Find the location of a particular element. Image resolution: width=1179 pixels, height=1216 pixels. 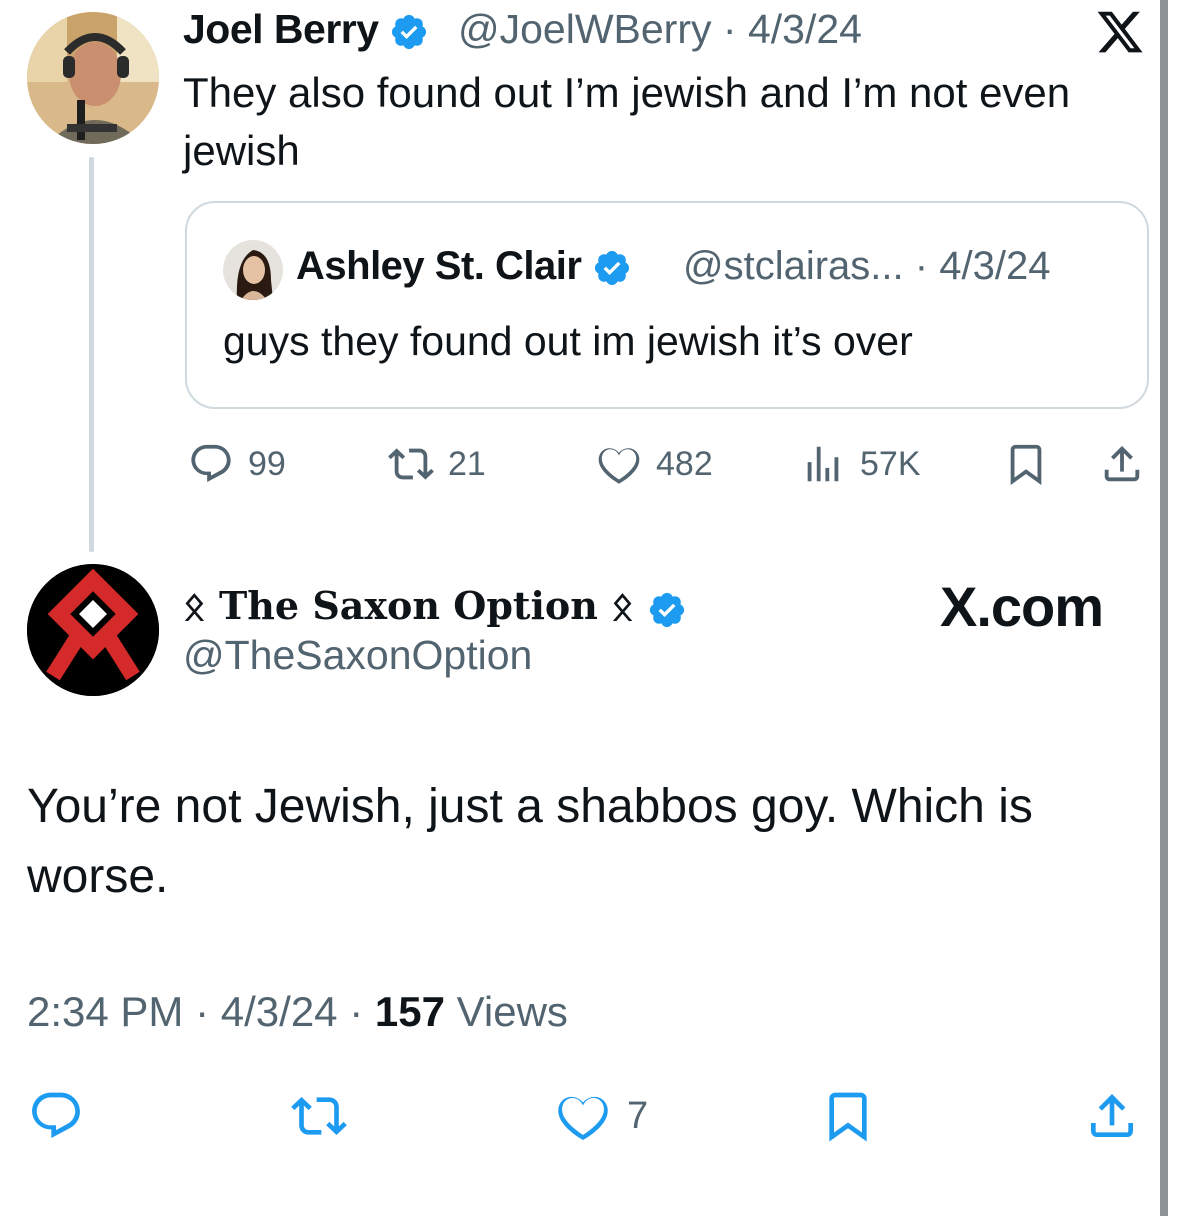

quoted-tweet-text: guys they found out im jewish it’s over is located at coordinates (568, 341).